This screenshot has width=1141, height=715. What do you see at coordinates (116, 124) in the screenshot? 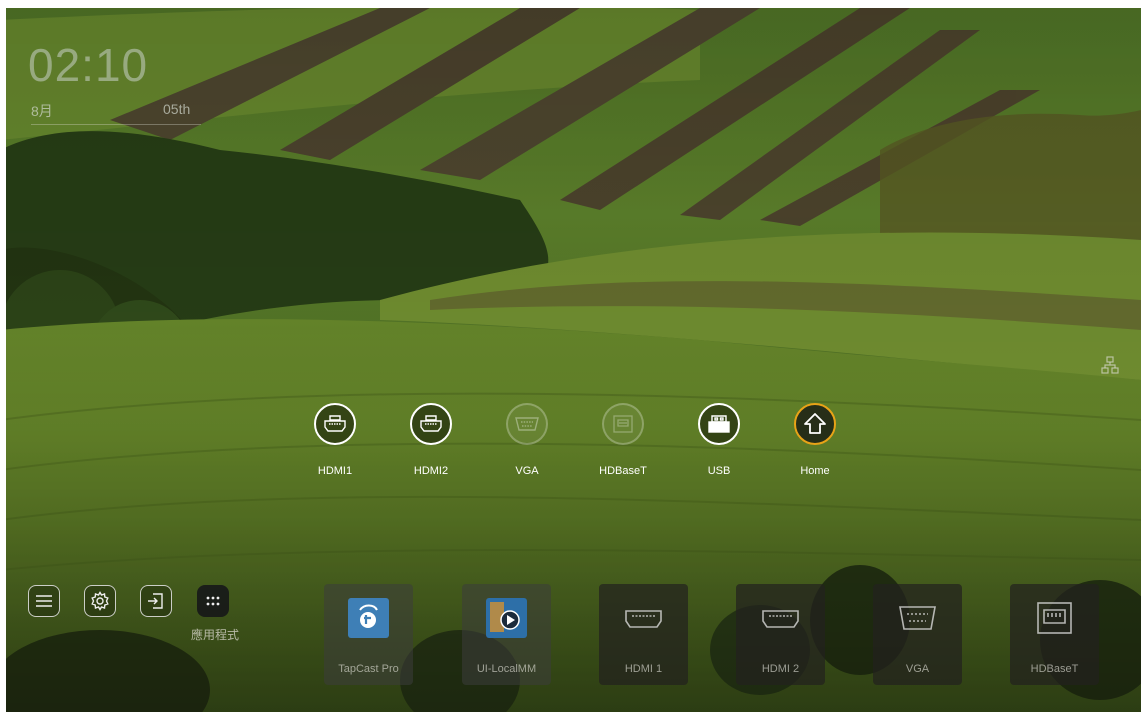
I see `date-divider` at bounding box center [116, 124].